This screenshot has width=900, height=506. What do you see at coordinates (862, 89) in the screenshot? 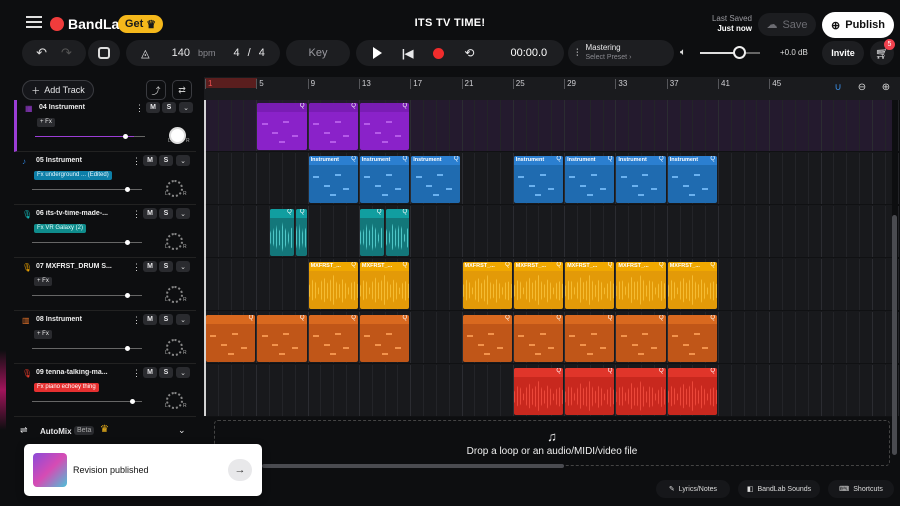
I see `zoom-out-icon: ⊖` at bounding box center [862, 89].